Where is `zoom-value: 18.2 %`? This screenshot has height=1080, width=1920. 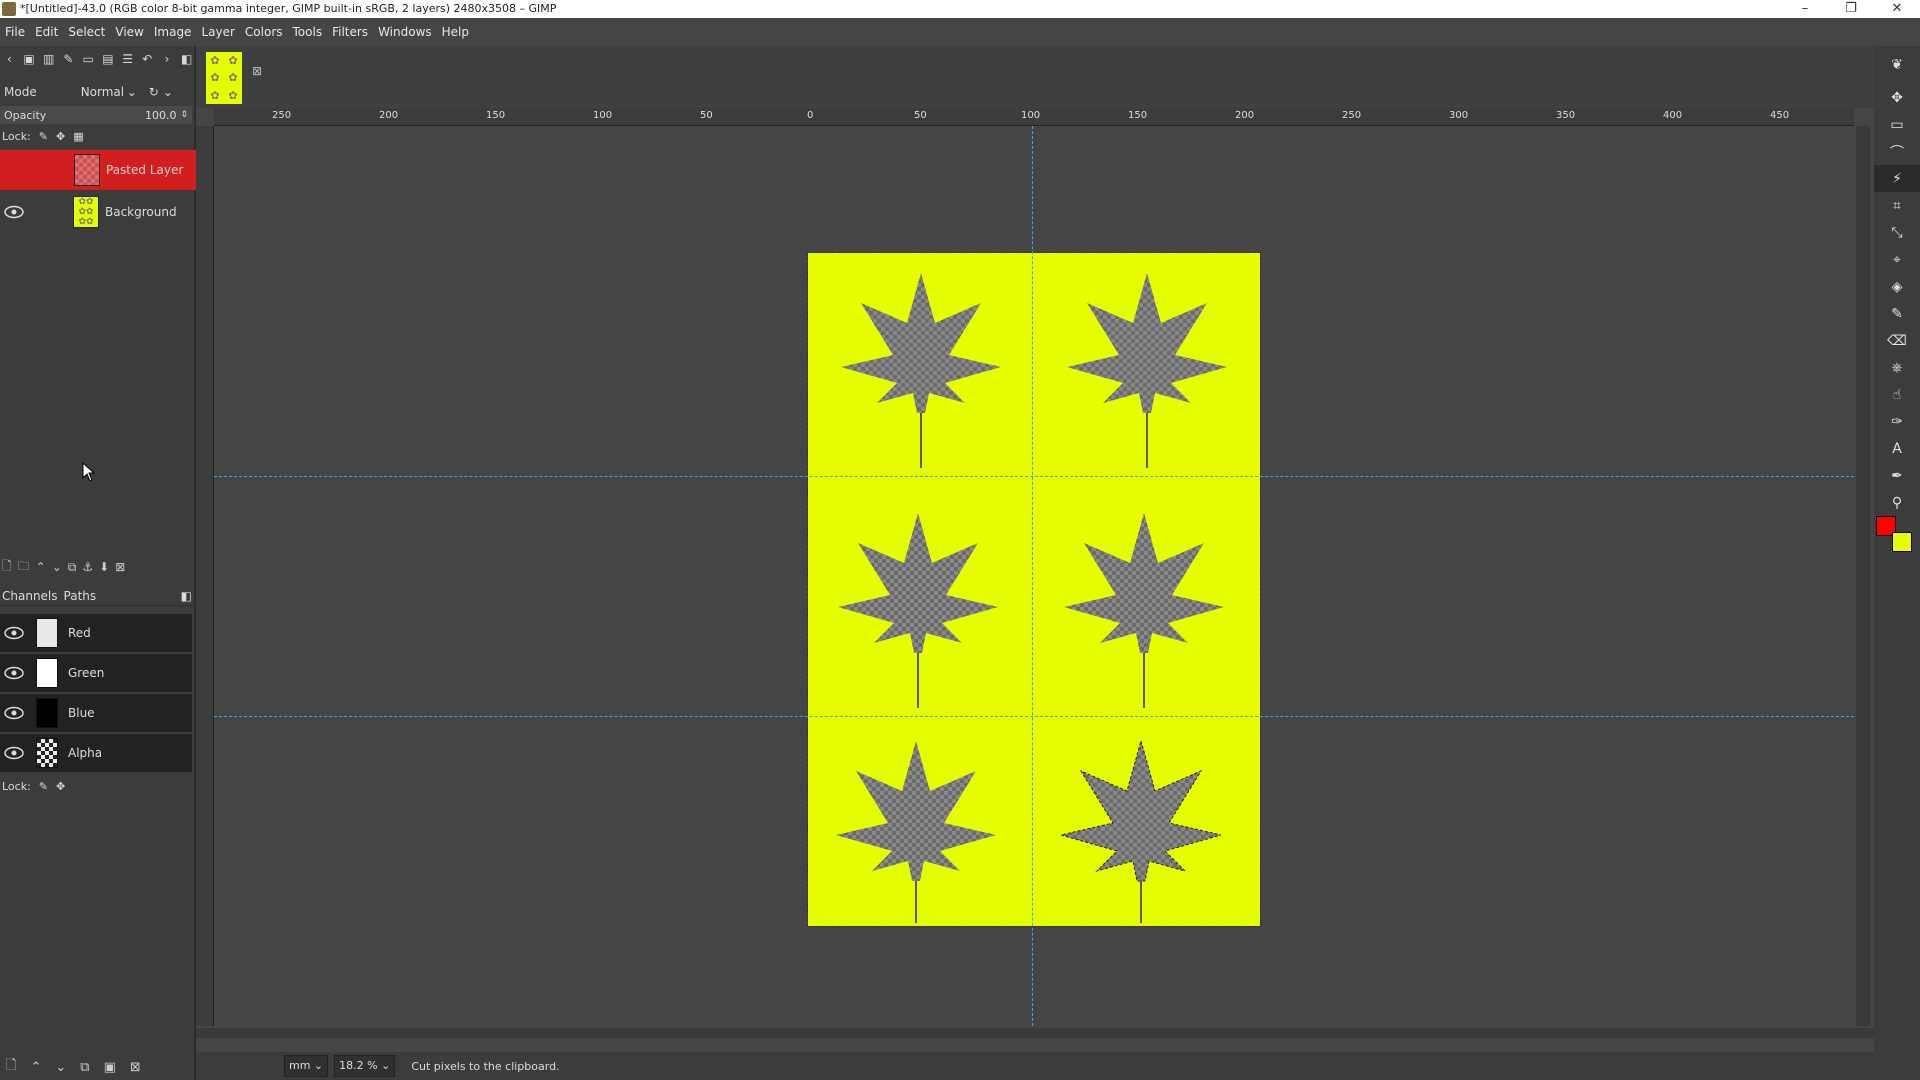 zoom-value: 18.2 % is located at coordinates (358, 1065).